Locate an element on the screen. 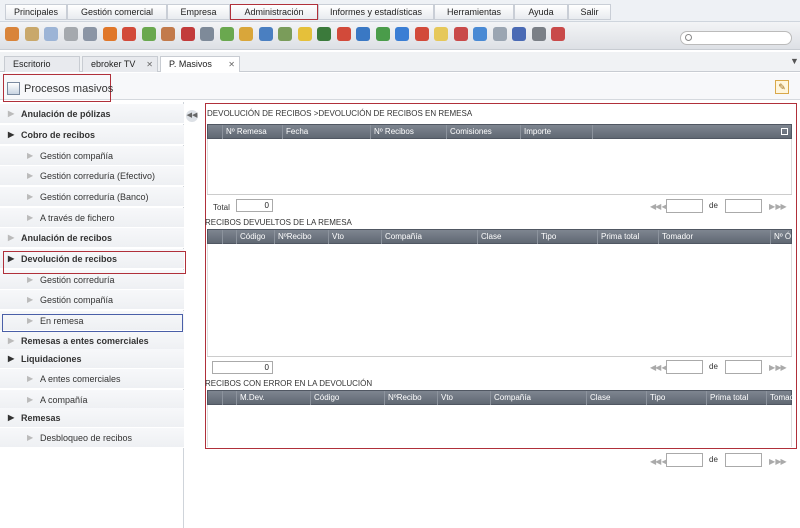 This screenshot has width=800, height=528. tab-label: Escritorio is located at coordinates (32, 64).